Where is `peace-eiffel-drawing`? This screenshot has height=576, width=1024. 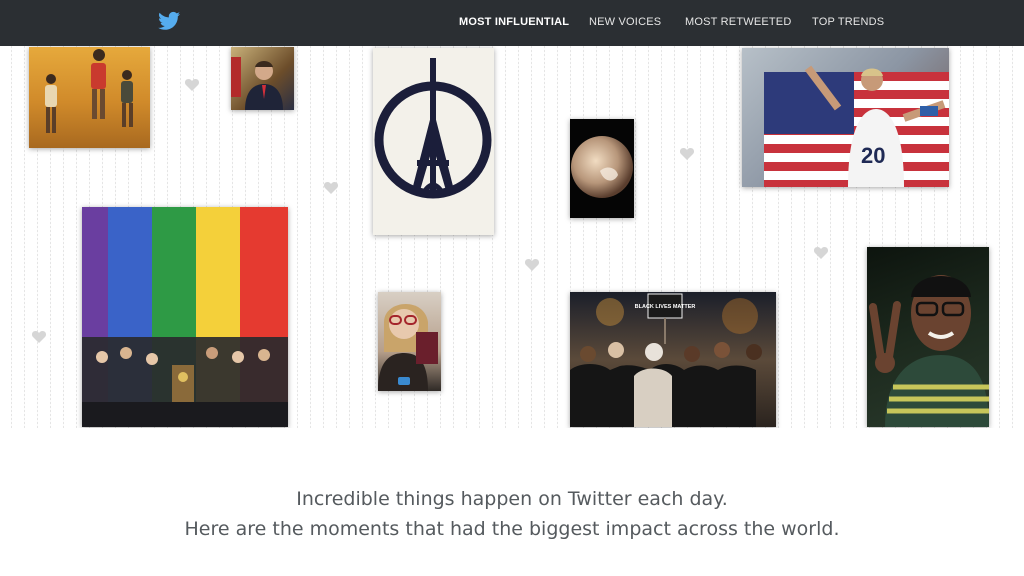
peace-eiffel-drawing is located at coordinates (433, 128).